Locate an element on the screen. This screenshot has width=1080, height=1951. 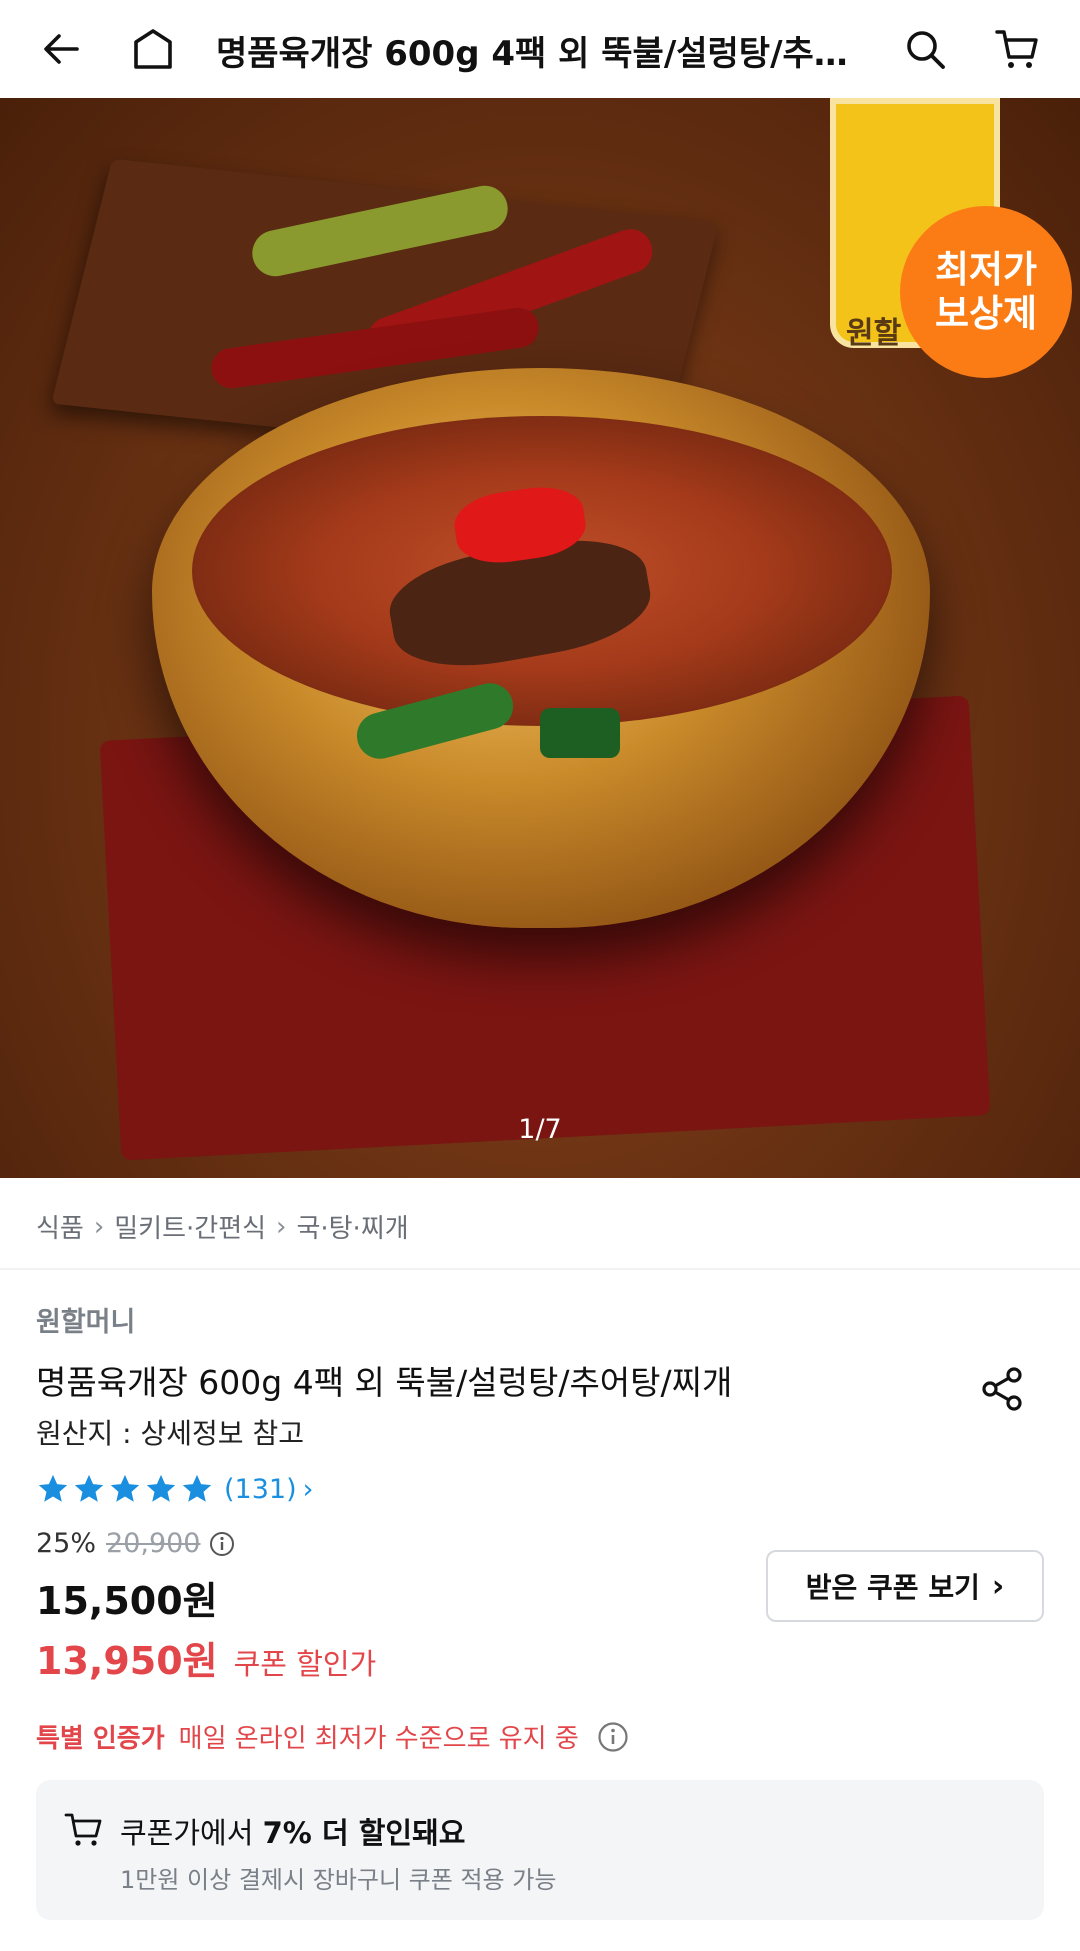
rating-summary: (131) › is located at coordinates (174, 1489).